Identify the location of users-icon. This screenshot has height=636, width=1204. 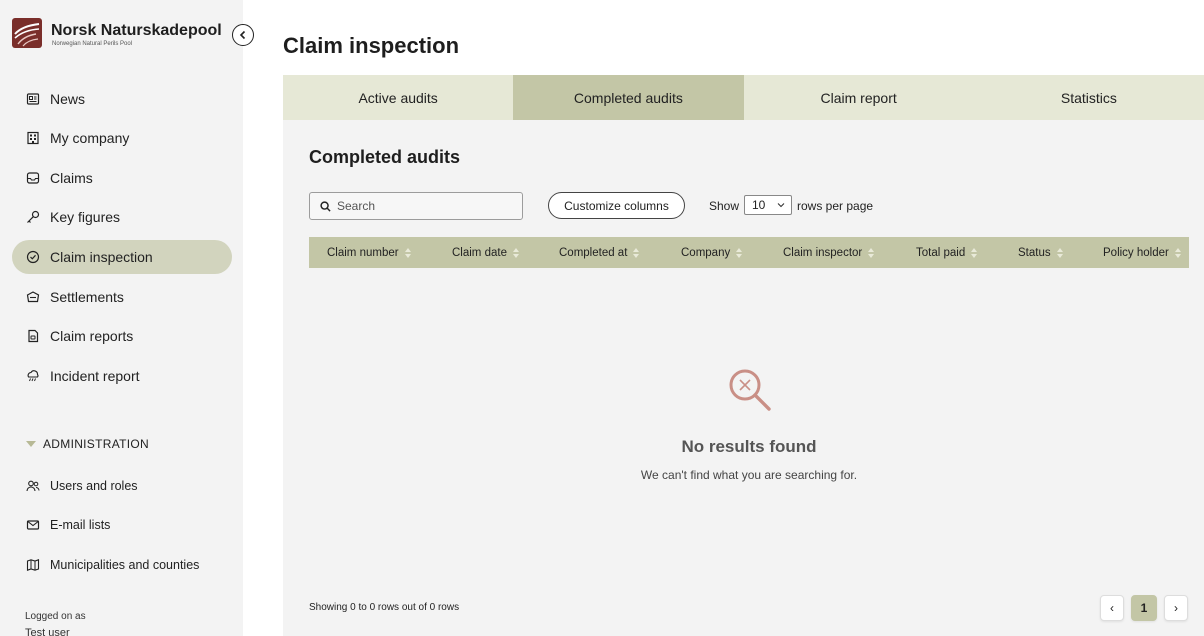
(33, 486).